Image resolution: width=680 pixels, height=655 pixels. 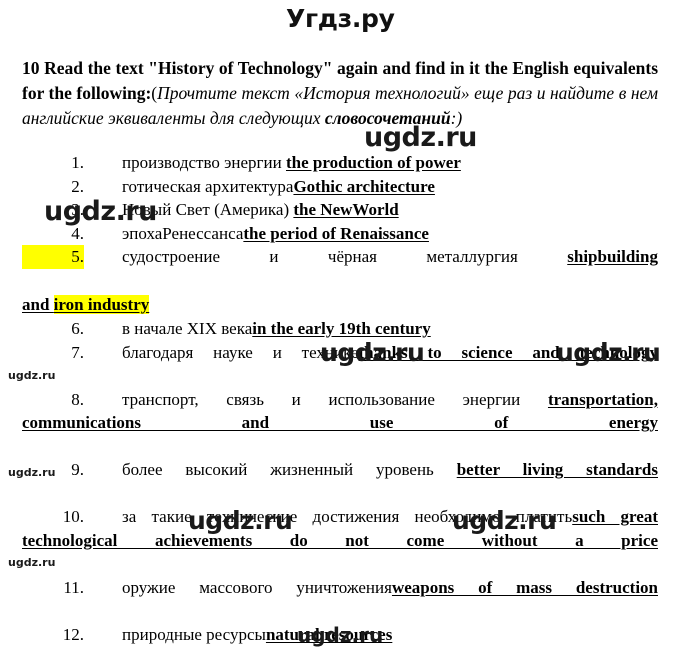 I want to click on list-item-number: 8., so click(x=77, y=399).